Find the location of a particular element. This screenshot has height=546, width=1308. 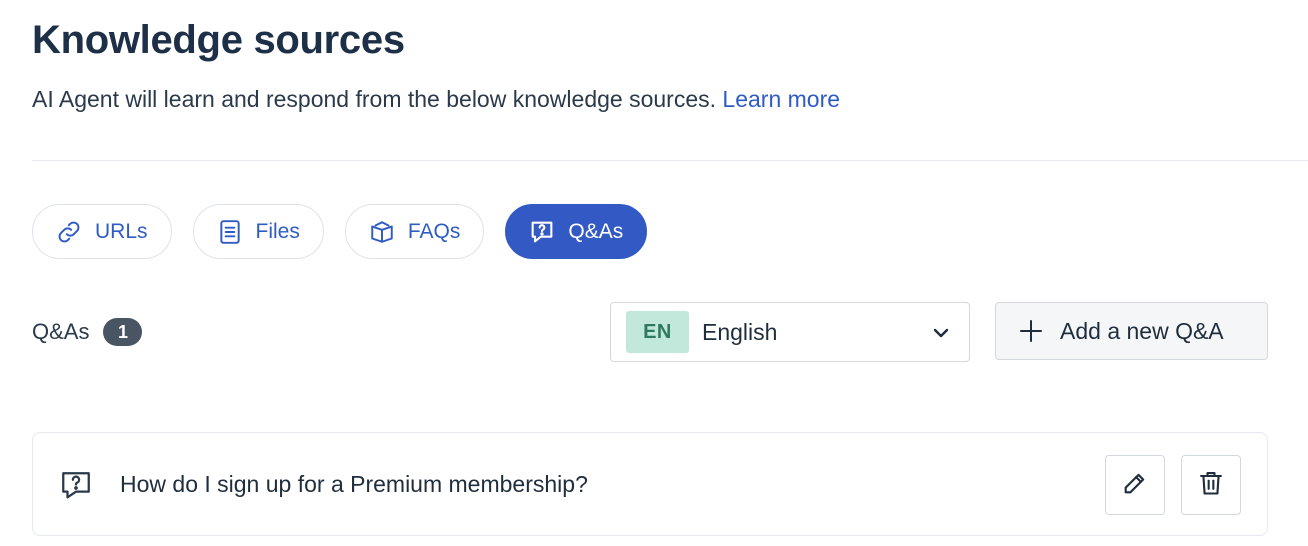

tab-urls: URLs is located at coordinates (102, 231).